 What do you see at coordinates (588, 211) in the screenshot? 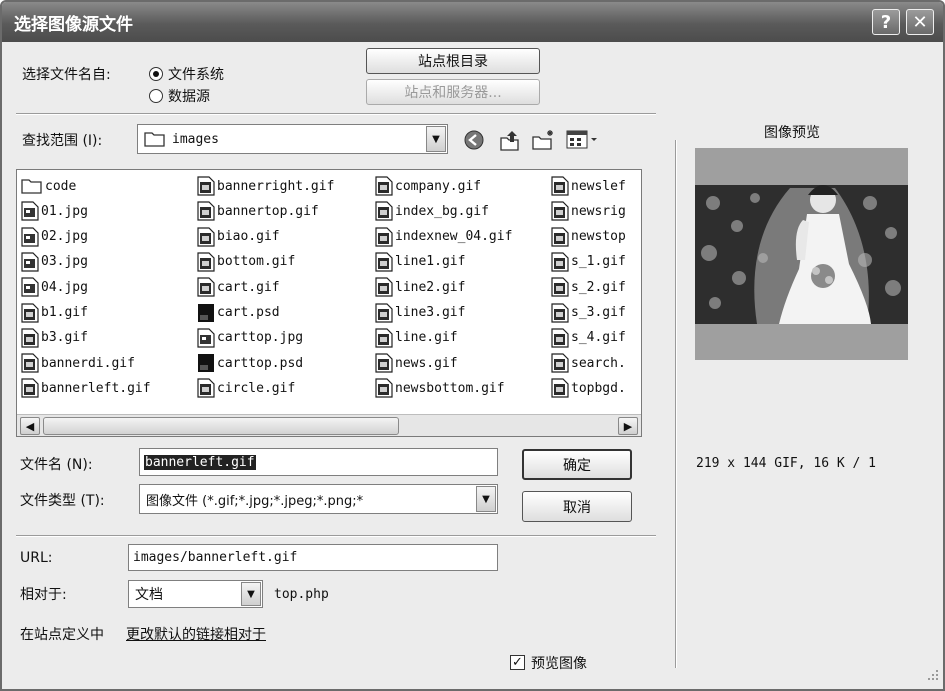
I see `list-item: newsrig` at bounding box center [588, 211].